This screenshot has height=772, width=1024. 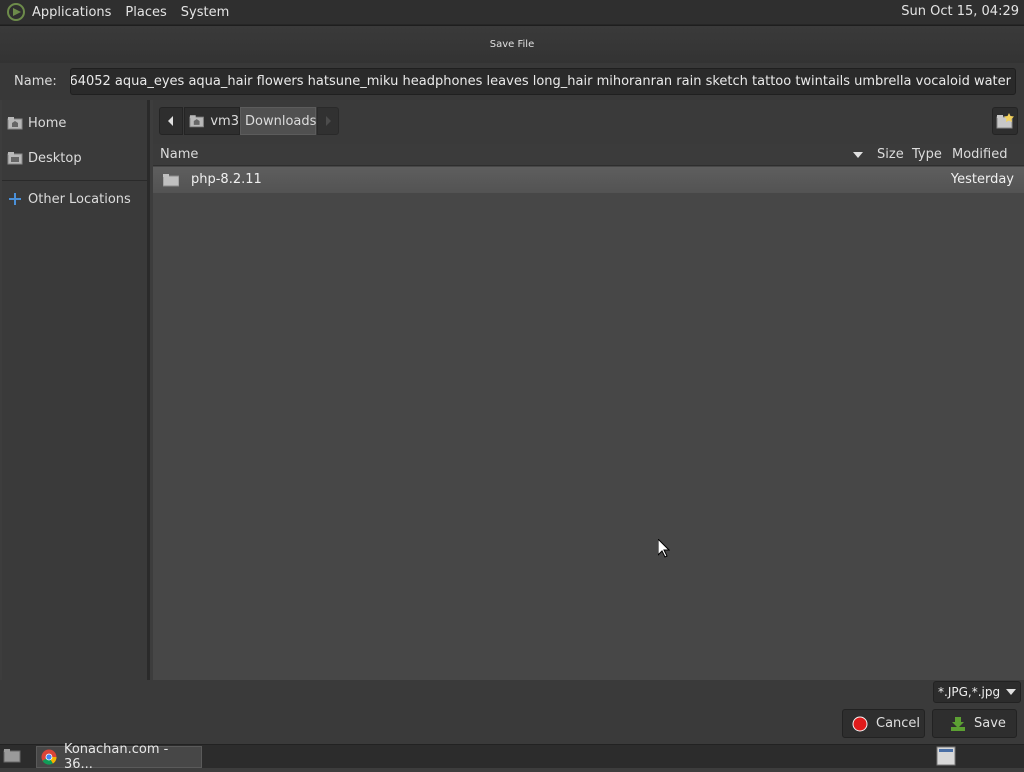 What do you see at coordinates (179, 154) in the screenshot?
I see `column-name: Name` at bounding box center [179, 154].